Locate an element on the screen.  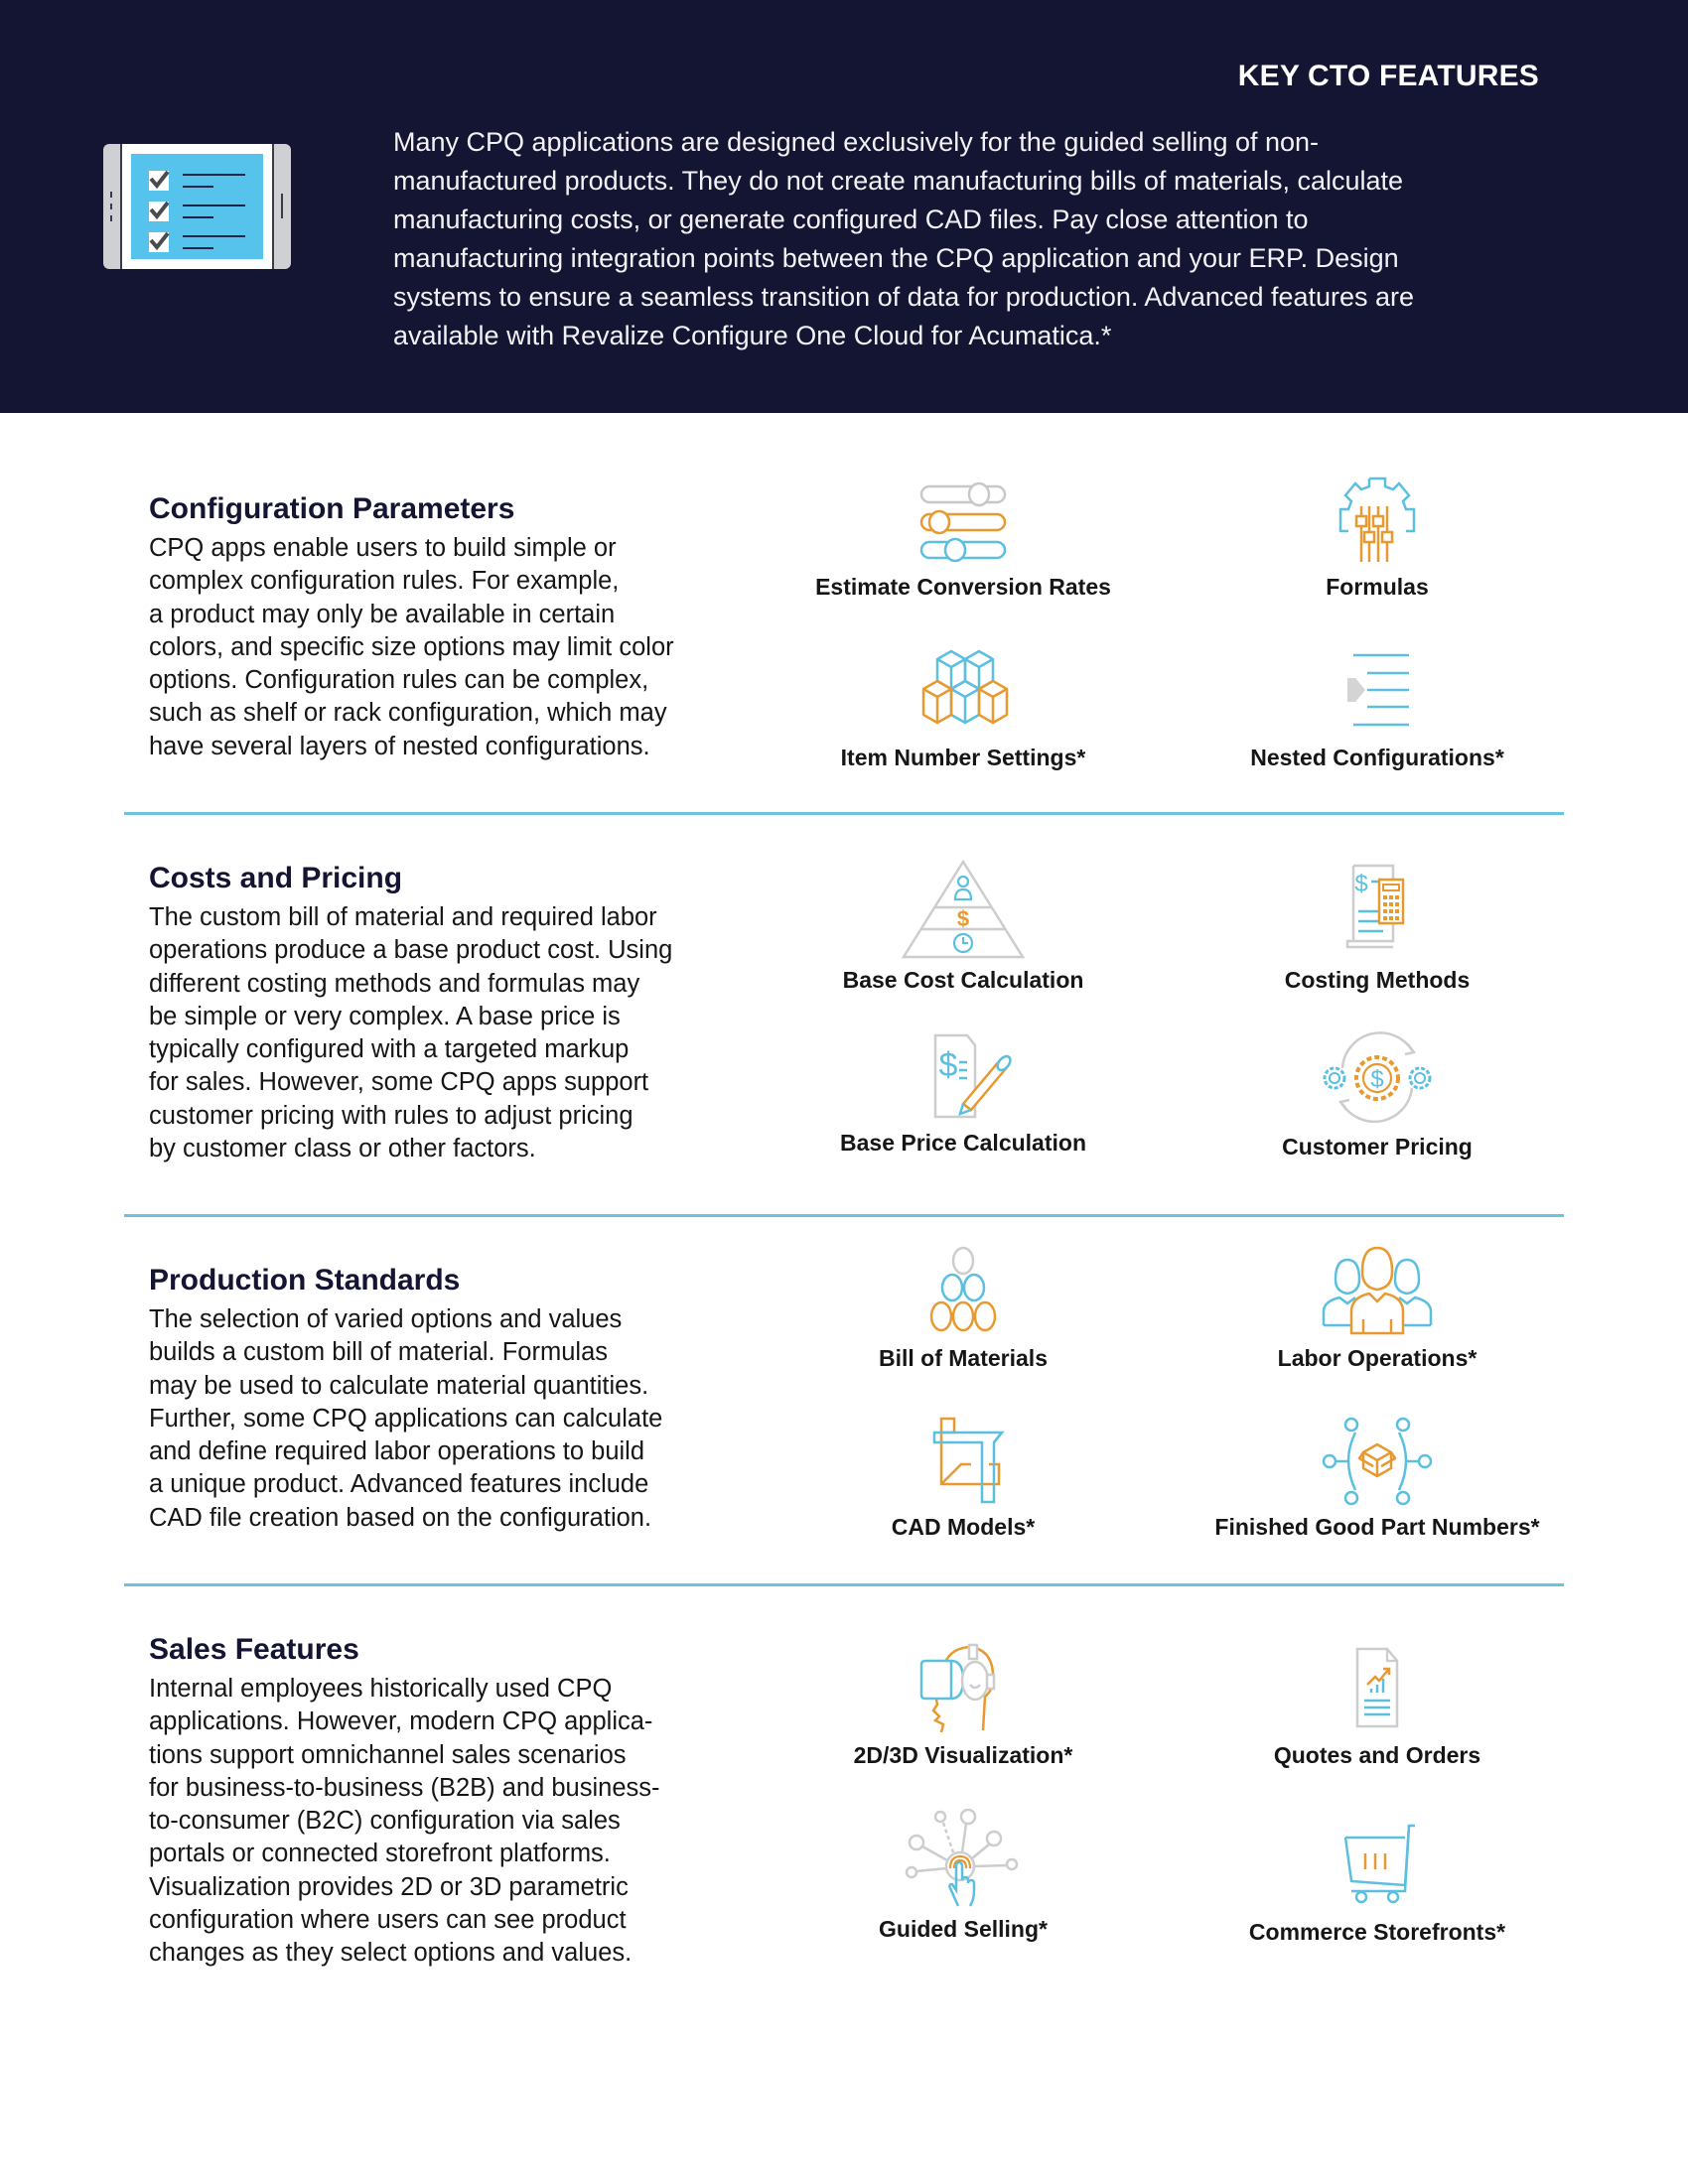
feature-label: Finished Good Part Numbers* is located at coordinates (1377, 1527).